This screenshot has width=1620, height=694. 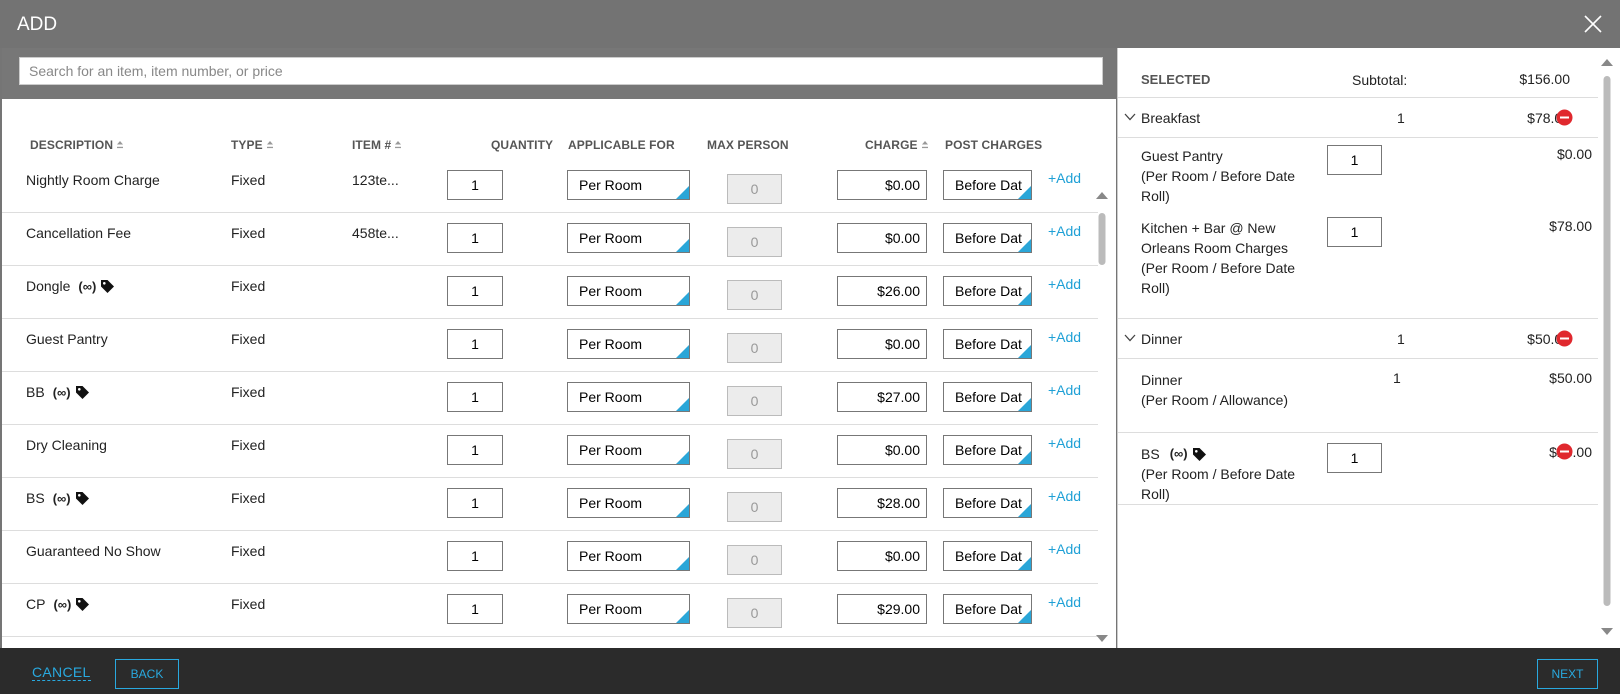 I want to click on description-text: Nightly Room Charge, so click(x=93, y=180).